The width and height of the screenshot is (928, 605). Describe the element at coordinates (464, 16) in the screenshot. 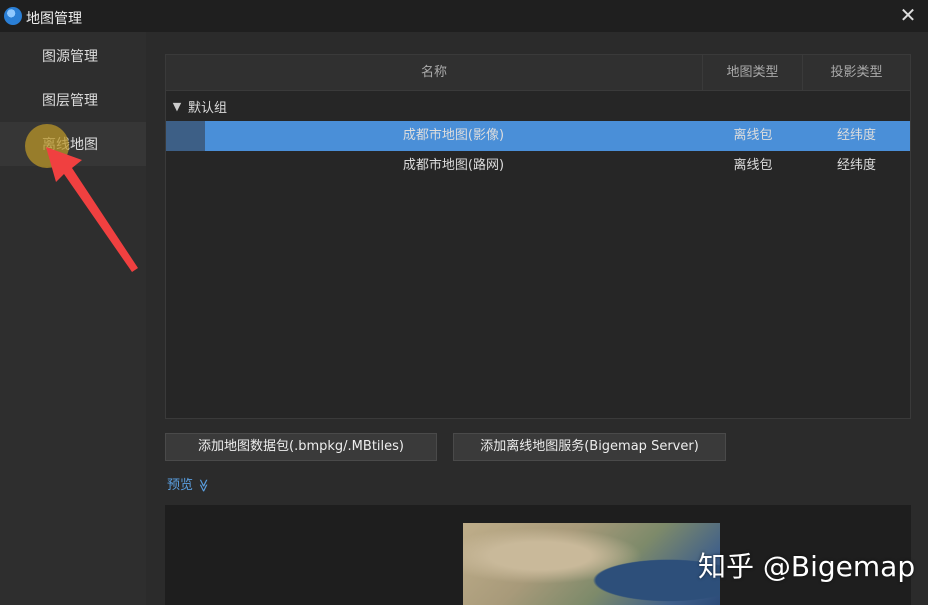

I see `title-bar: 地图管理 ✕` at that location.